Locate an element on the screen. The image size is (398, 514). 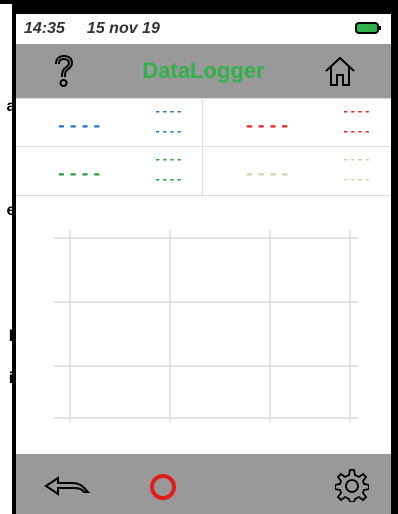
app-header: DataLogger is located at coordinates (203, 71).